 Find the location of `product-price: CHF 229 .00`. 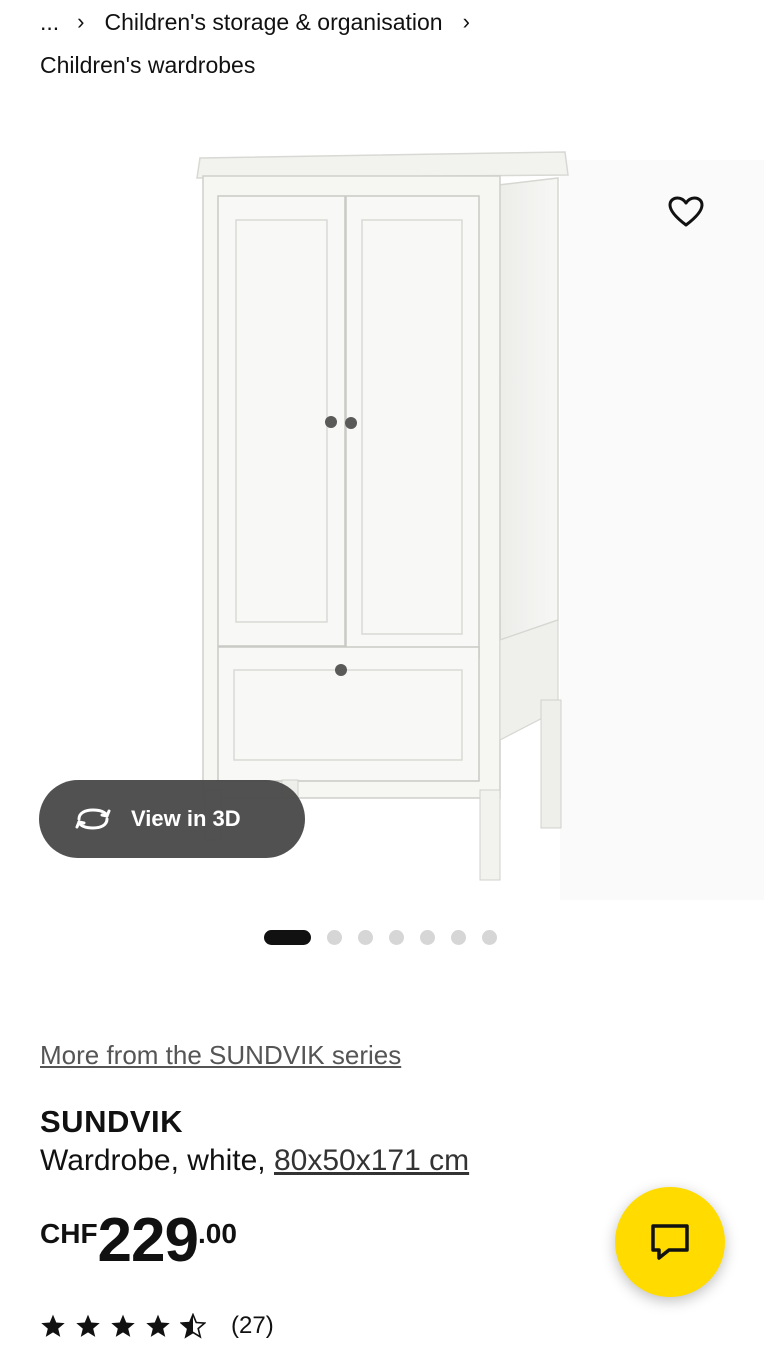

product-price: CHF 229 .00 is located at coordinates (138, 1241).